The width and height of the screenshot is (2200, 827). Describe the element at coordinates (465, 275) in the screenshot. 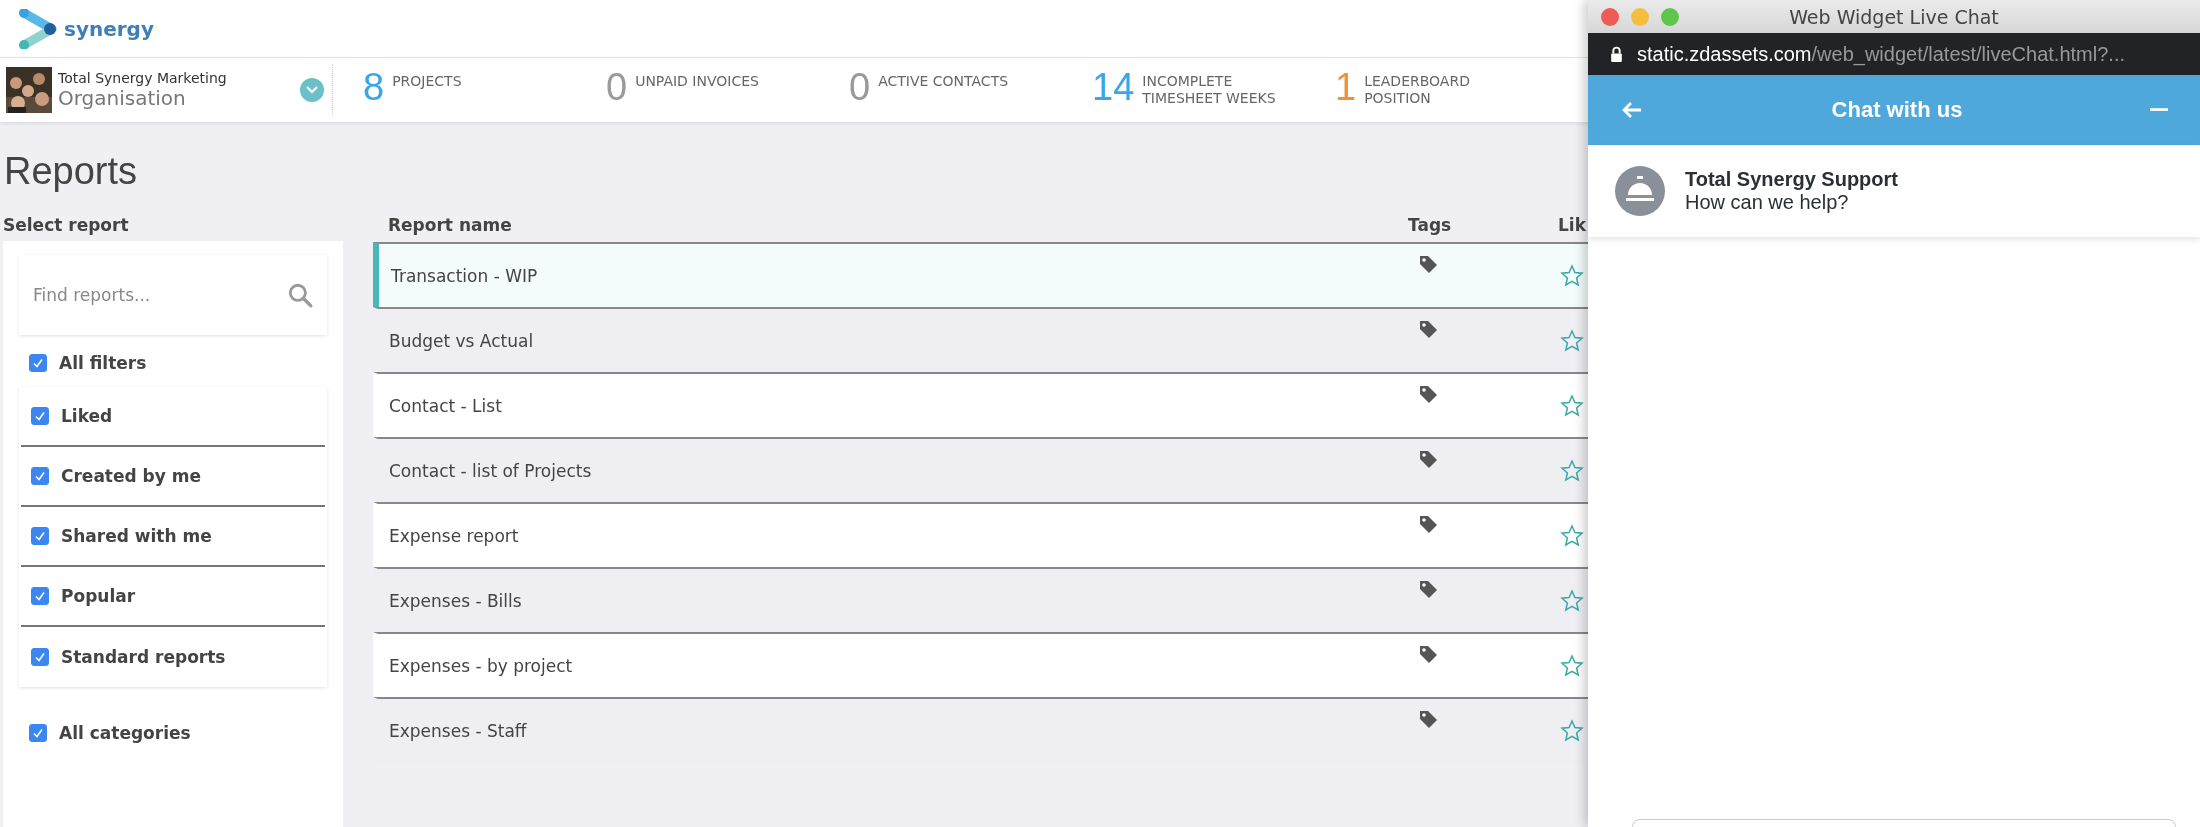

I see `report-name: Transaction - WIP` at that location.